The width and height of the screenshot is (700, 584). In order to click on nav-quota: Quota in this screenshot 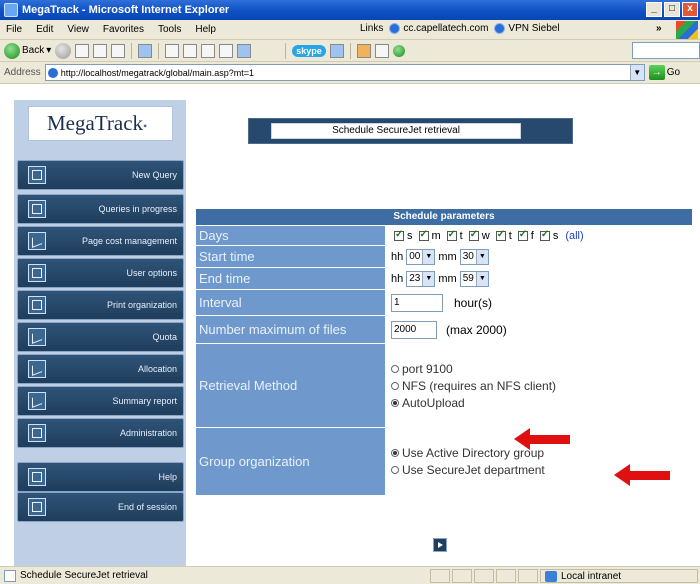, I will do `click(100, 337)`.